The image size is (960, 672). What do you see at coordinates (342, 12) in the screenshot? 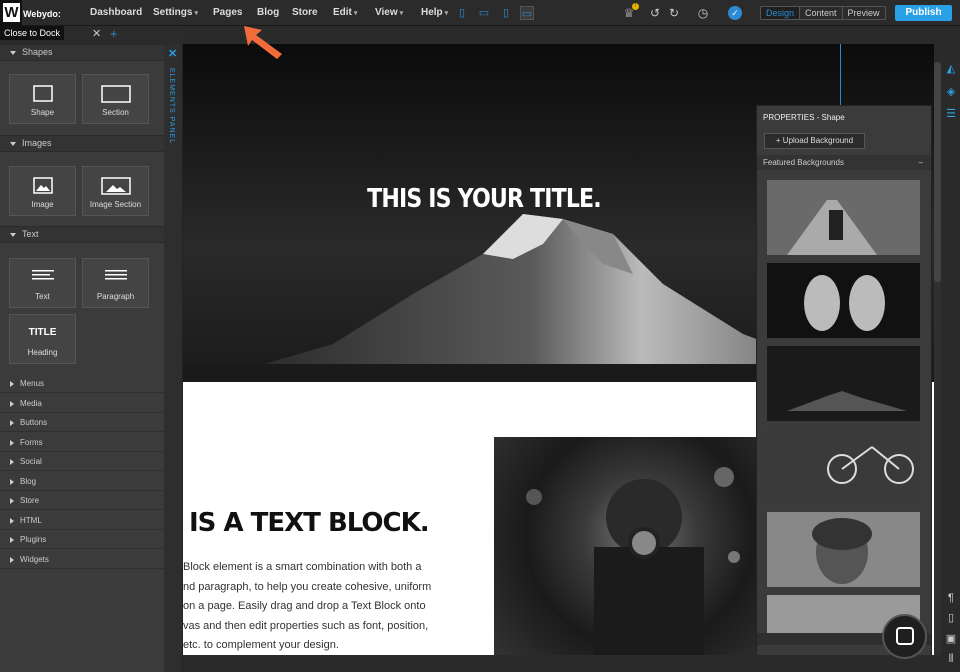
I see `nav-edit-label: Edit` at bounding box center [342, 12].